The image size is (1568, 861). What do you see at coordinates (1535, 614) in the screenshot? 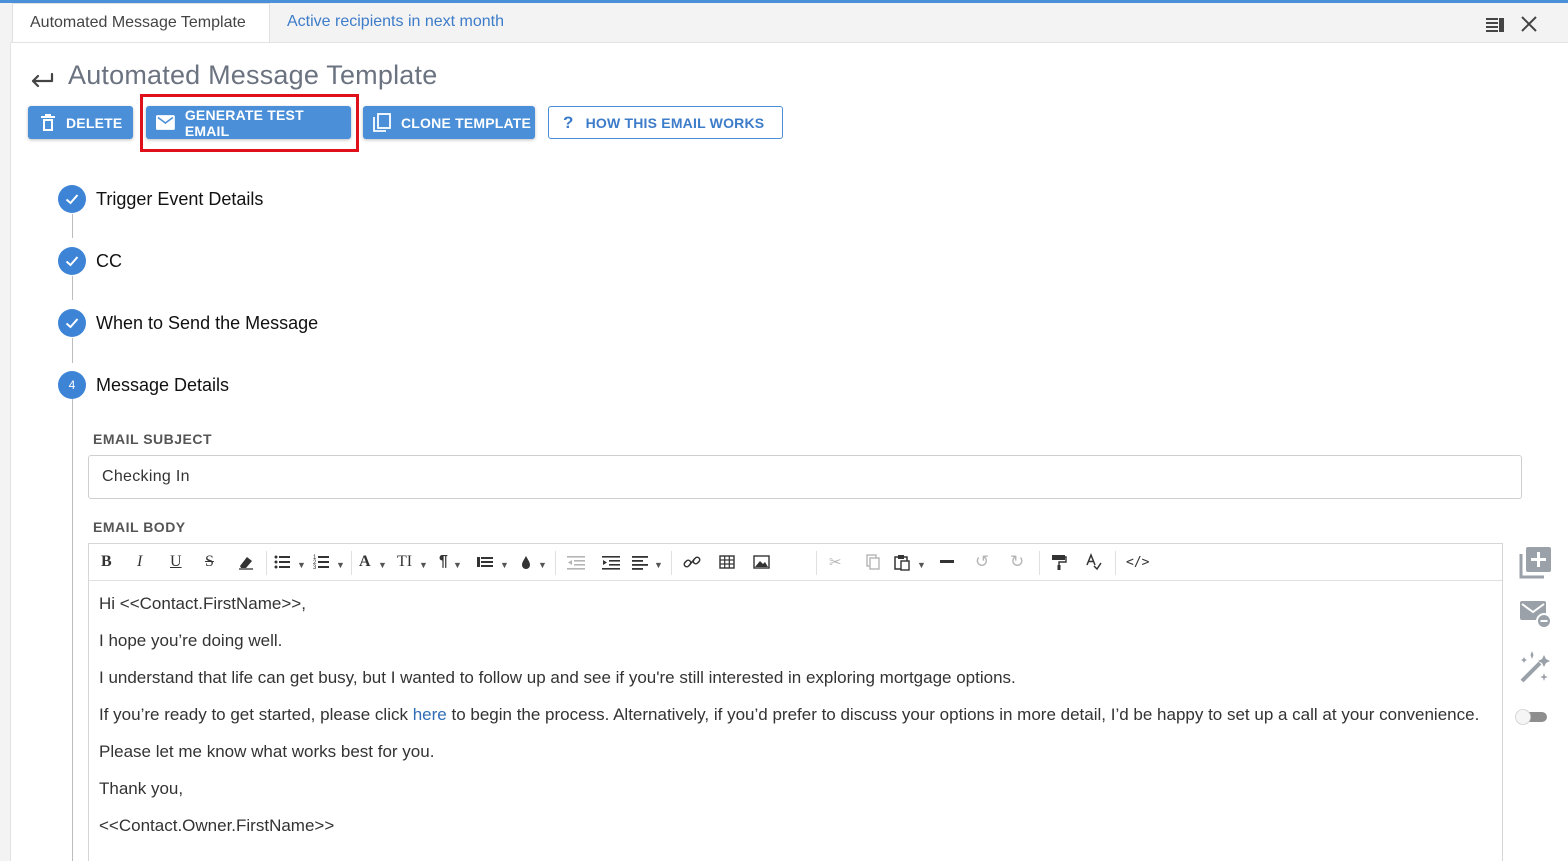
I see `mail-remove-icon` at bounding box center [1535, 614].